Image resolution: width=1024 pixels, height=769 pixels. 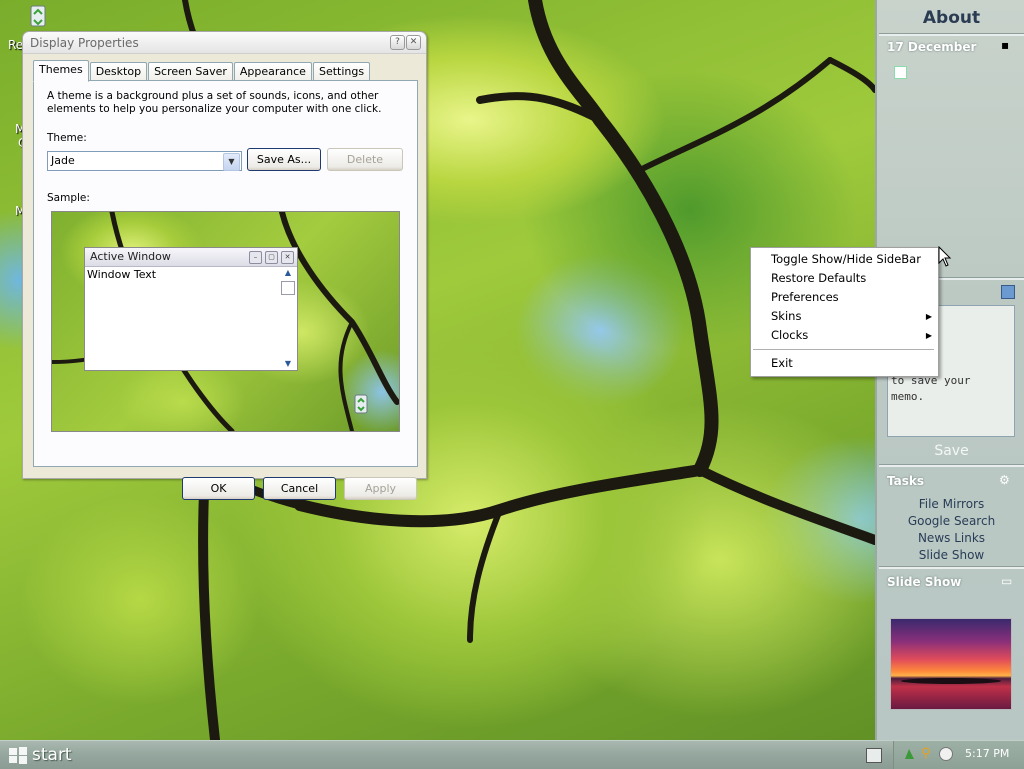 What do you see at coordinates (288, 272) in the screenshot?
I see `scroll-up-icon: ▲` at bounding box center [288, 272].